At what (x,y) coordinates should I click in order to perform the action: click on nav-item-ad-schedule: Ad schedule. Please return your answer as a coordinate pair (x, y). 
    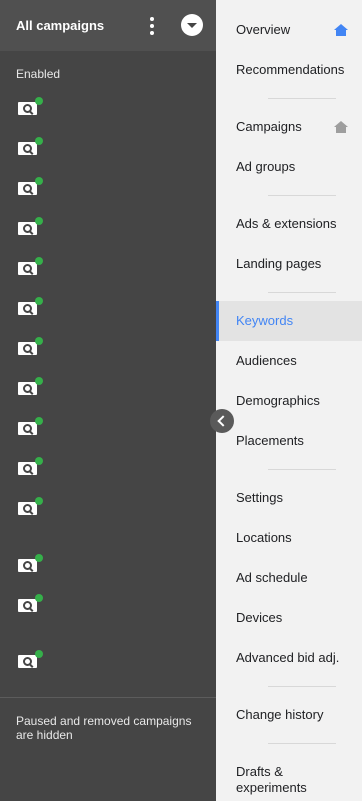
    Looking at the image, I should click on (289, 578).